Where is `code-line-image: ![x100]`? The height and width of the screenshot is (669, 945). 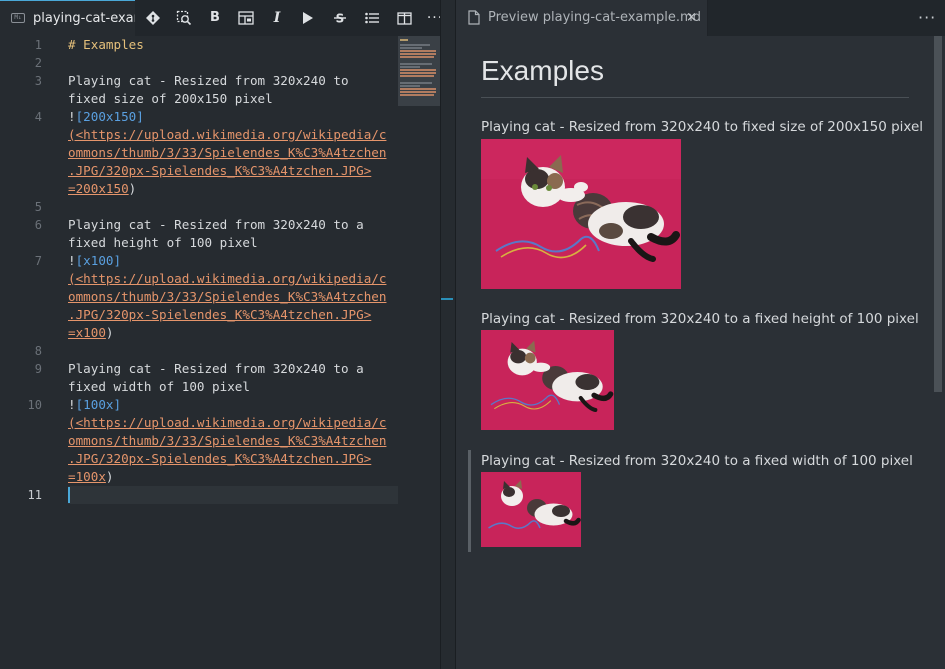 code-line-image: ![x100] is located at coordinates (94, 261).